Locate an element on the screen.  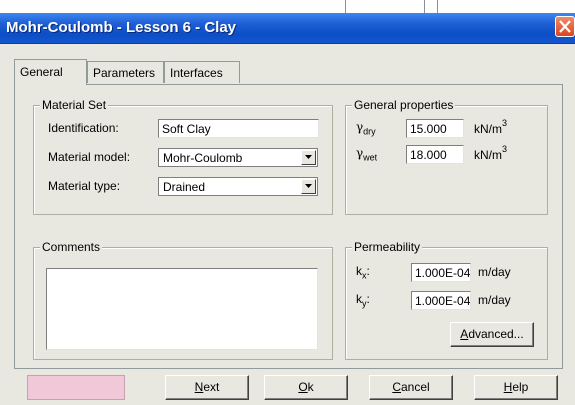
gamma-wet-input: 18.000 is located at coordinates (435, 154).